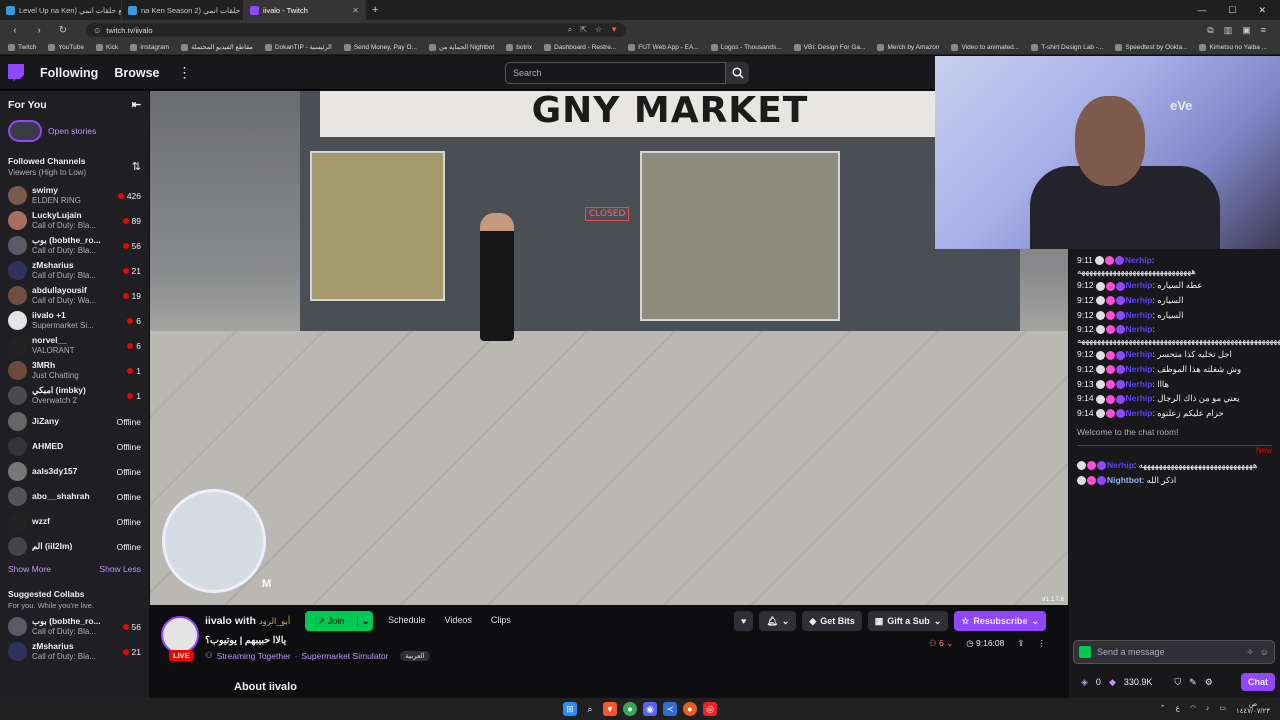 Image resolution: width=1280 pixels, height=720 pixels. I want to click on collab-partner-name: أبو_الرود, so click(274, 621).